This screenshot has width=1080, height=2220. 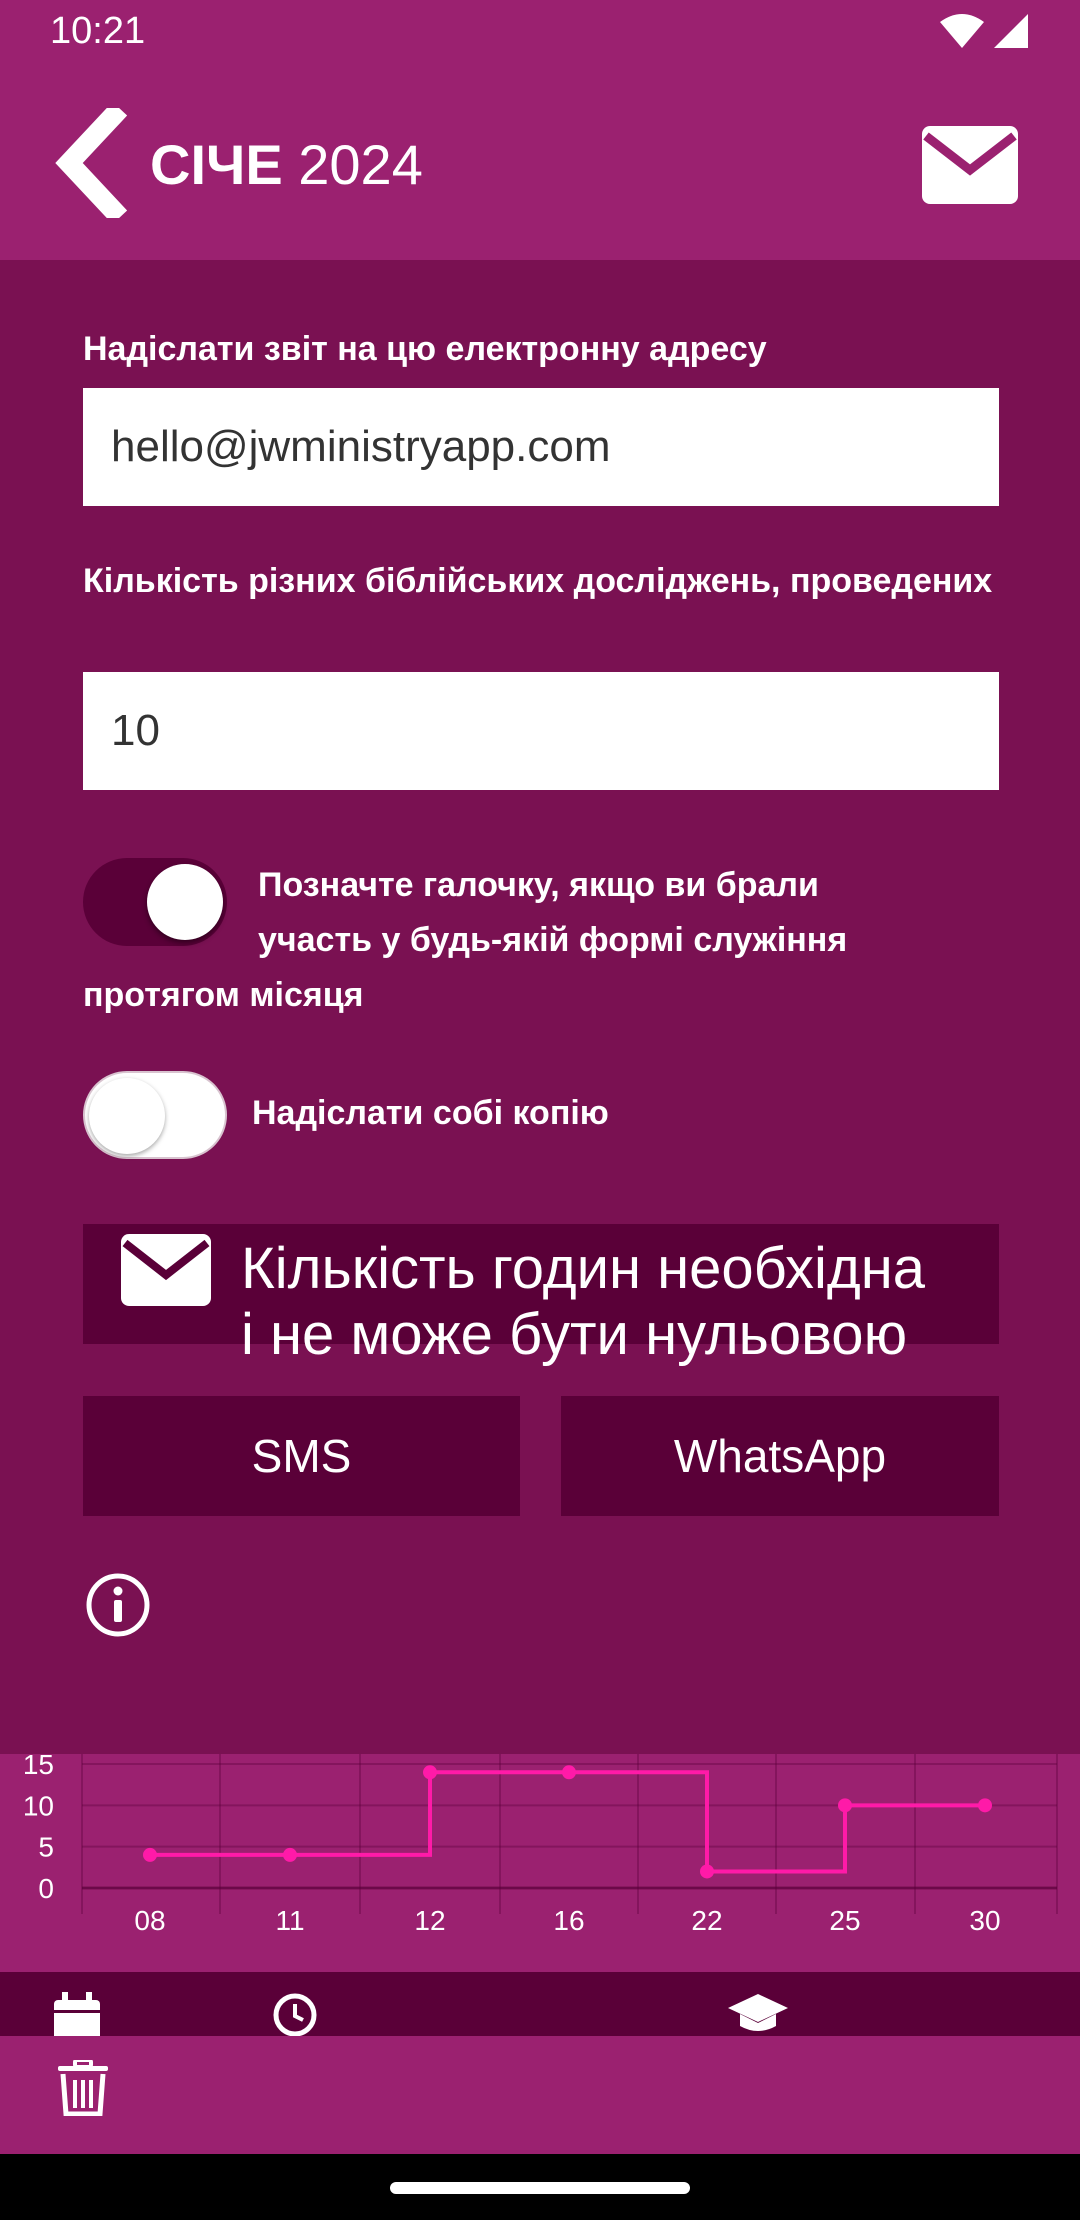 What do you see at coordinates (46, 1847) in the screenshot?
I see `chart-y-tick-label: 5` at bounding box center [46, 1847].